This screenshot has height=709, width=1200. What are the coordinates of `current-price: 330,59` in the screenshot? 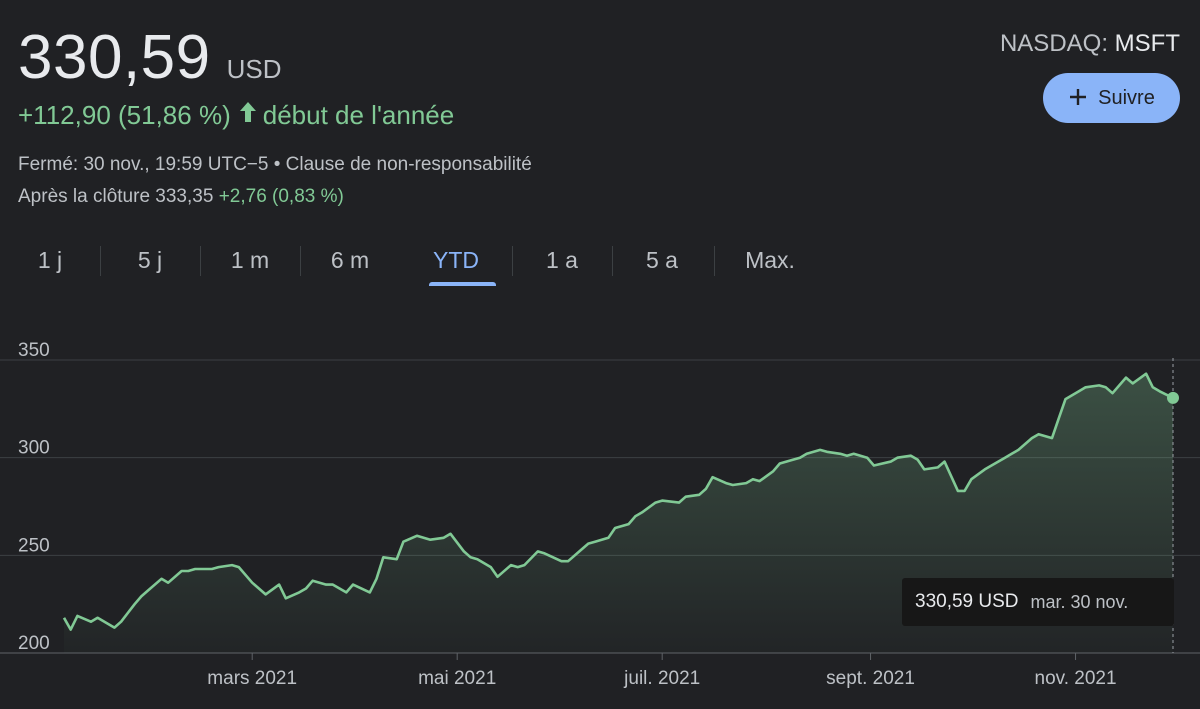 It's located at (114, 57).